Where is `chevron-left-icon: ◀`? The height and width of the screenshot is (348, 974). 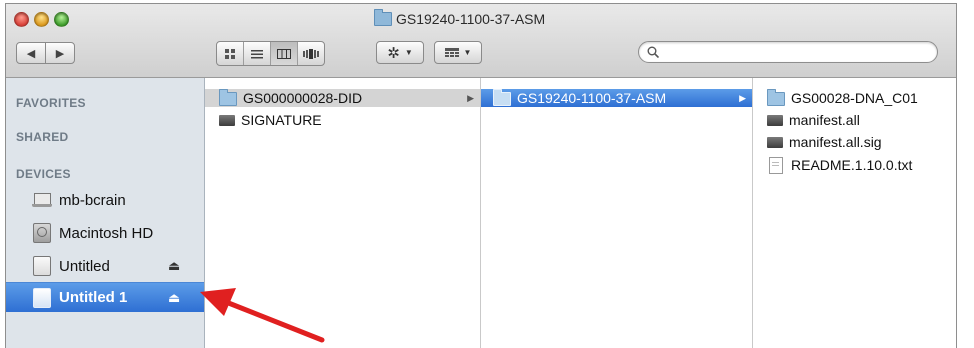 chevron-left-icon: ◀ is located at coordinates (31, 53).